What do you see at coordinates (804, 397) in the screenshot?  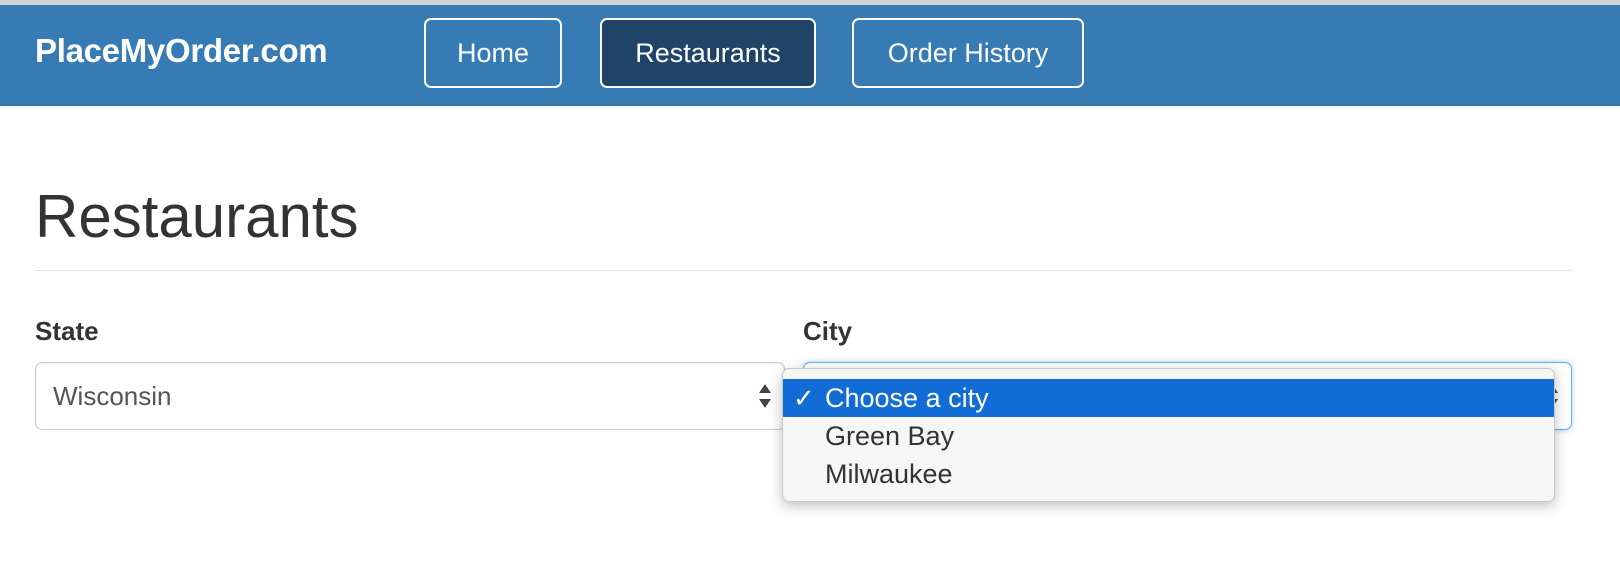 I see `check-icon: ✓` at bounding box center [804, 397].